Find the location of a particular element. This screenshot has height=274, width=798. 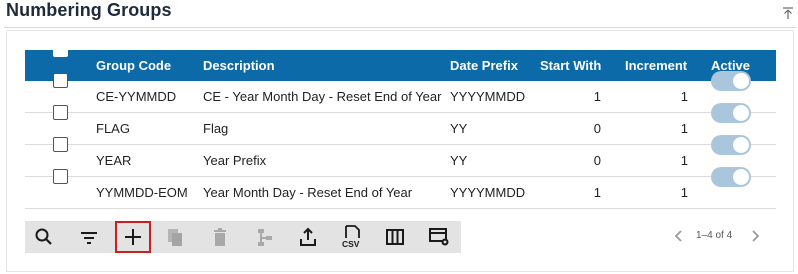

search-icon is located at coordinates (43, 236).